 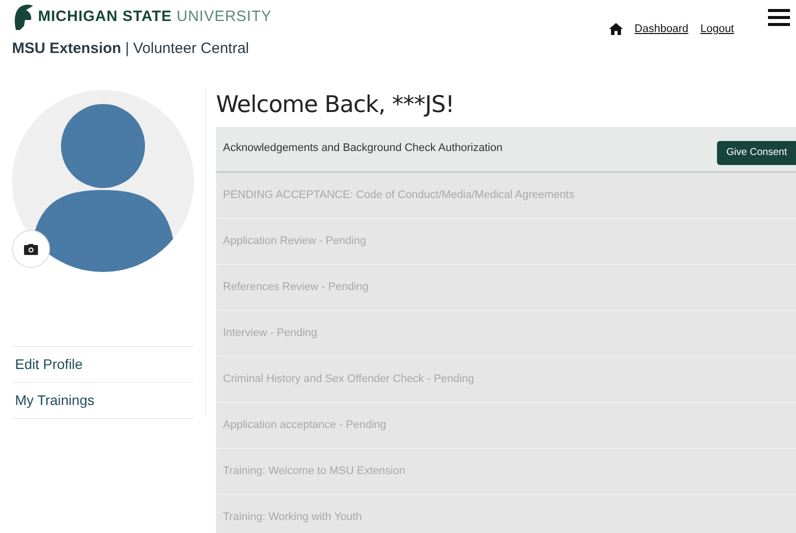 What do you see at coordinates (348, 379) in the screenshot?
I see `step-label: Criminal History and Sex Offender Check - Pending` at bounding box center [348, 379].